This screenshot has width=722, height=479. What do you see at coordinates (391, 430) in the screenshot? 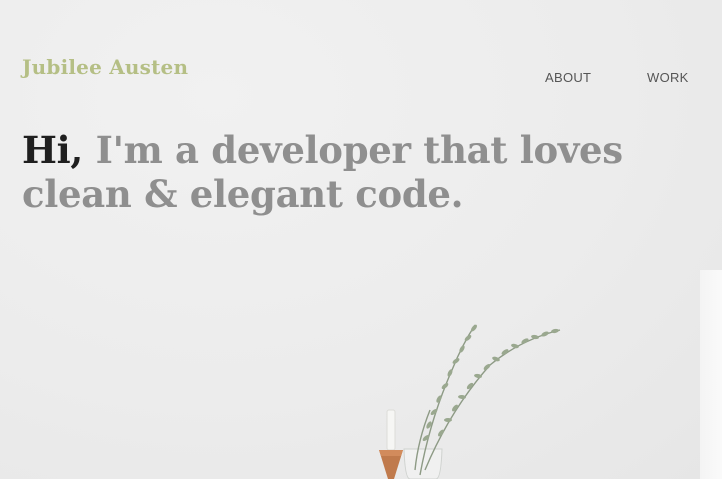
I see `candle` at bounding box center [391, 430].